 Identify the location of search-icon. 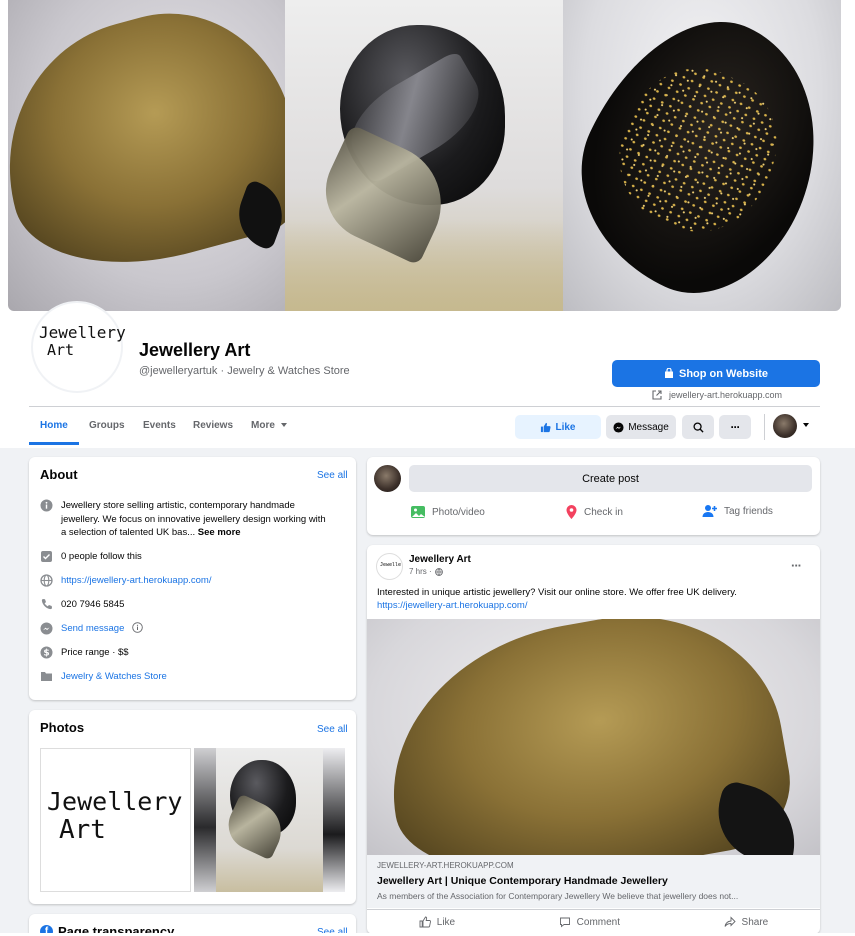
(698, 427).